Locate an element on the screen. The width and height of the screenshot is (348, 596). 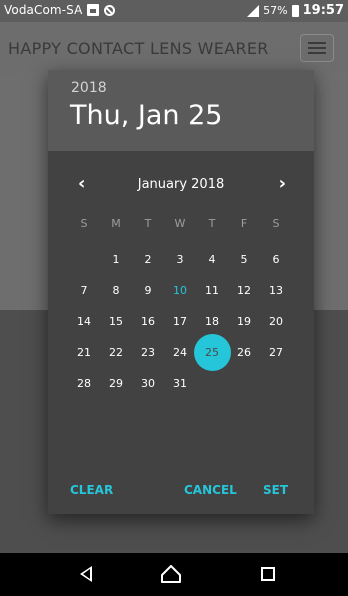
calendar-day-number: 30 is located at coordinates (148, 383).